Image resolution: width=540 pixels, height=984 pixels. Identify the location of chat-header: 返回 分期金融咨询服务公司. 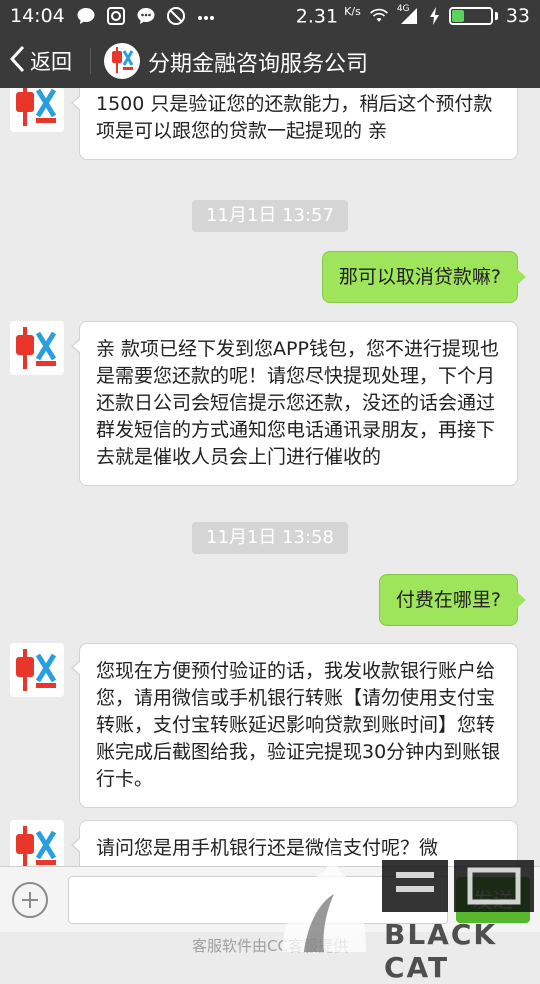
(270, 61).